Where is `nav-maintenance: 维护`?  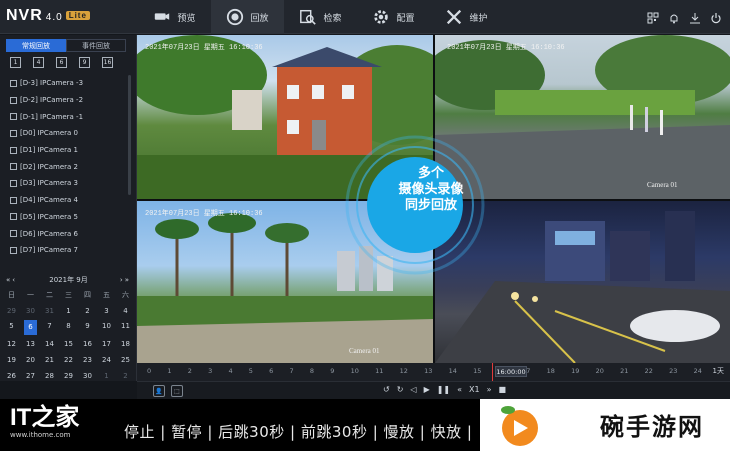
nav-maintenance: 维护 is located at coordinates (466, 17).